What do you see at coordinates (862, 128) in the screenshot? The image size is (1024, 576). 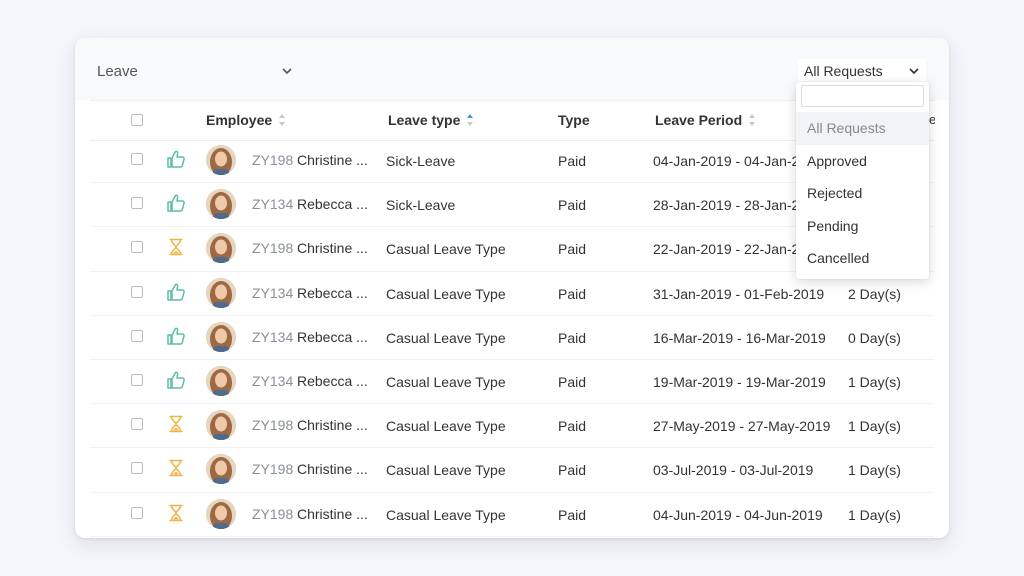 I see `dropdown-option-all-requests: All Requests` at bounding box center [862, 128].